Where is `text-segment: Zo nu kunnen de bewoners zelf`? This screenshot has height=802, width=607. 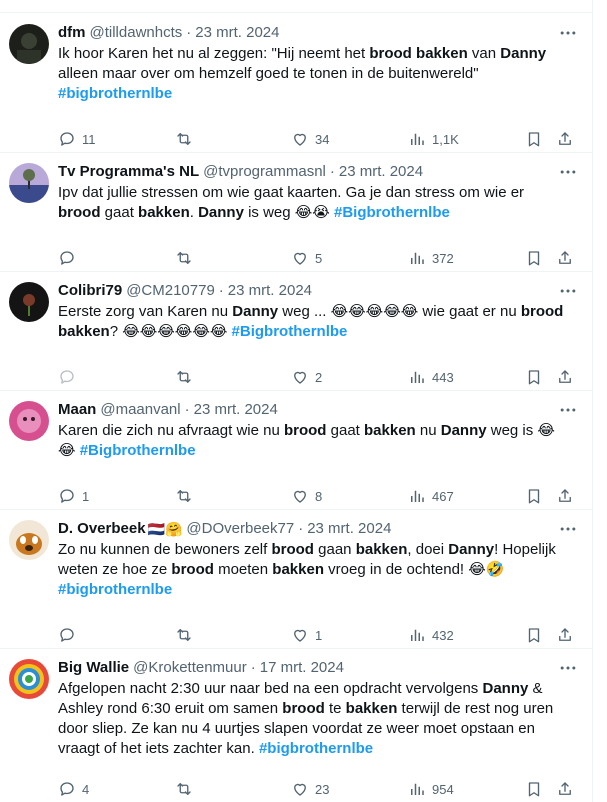
text-segment: Zo nu kunnen de bewoners zelf is located at coordinates (165, 549).